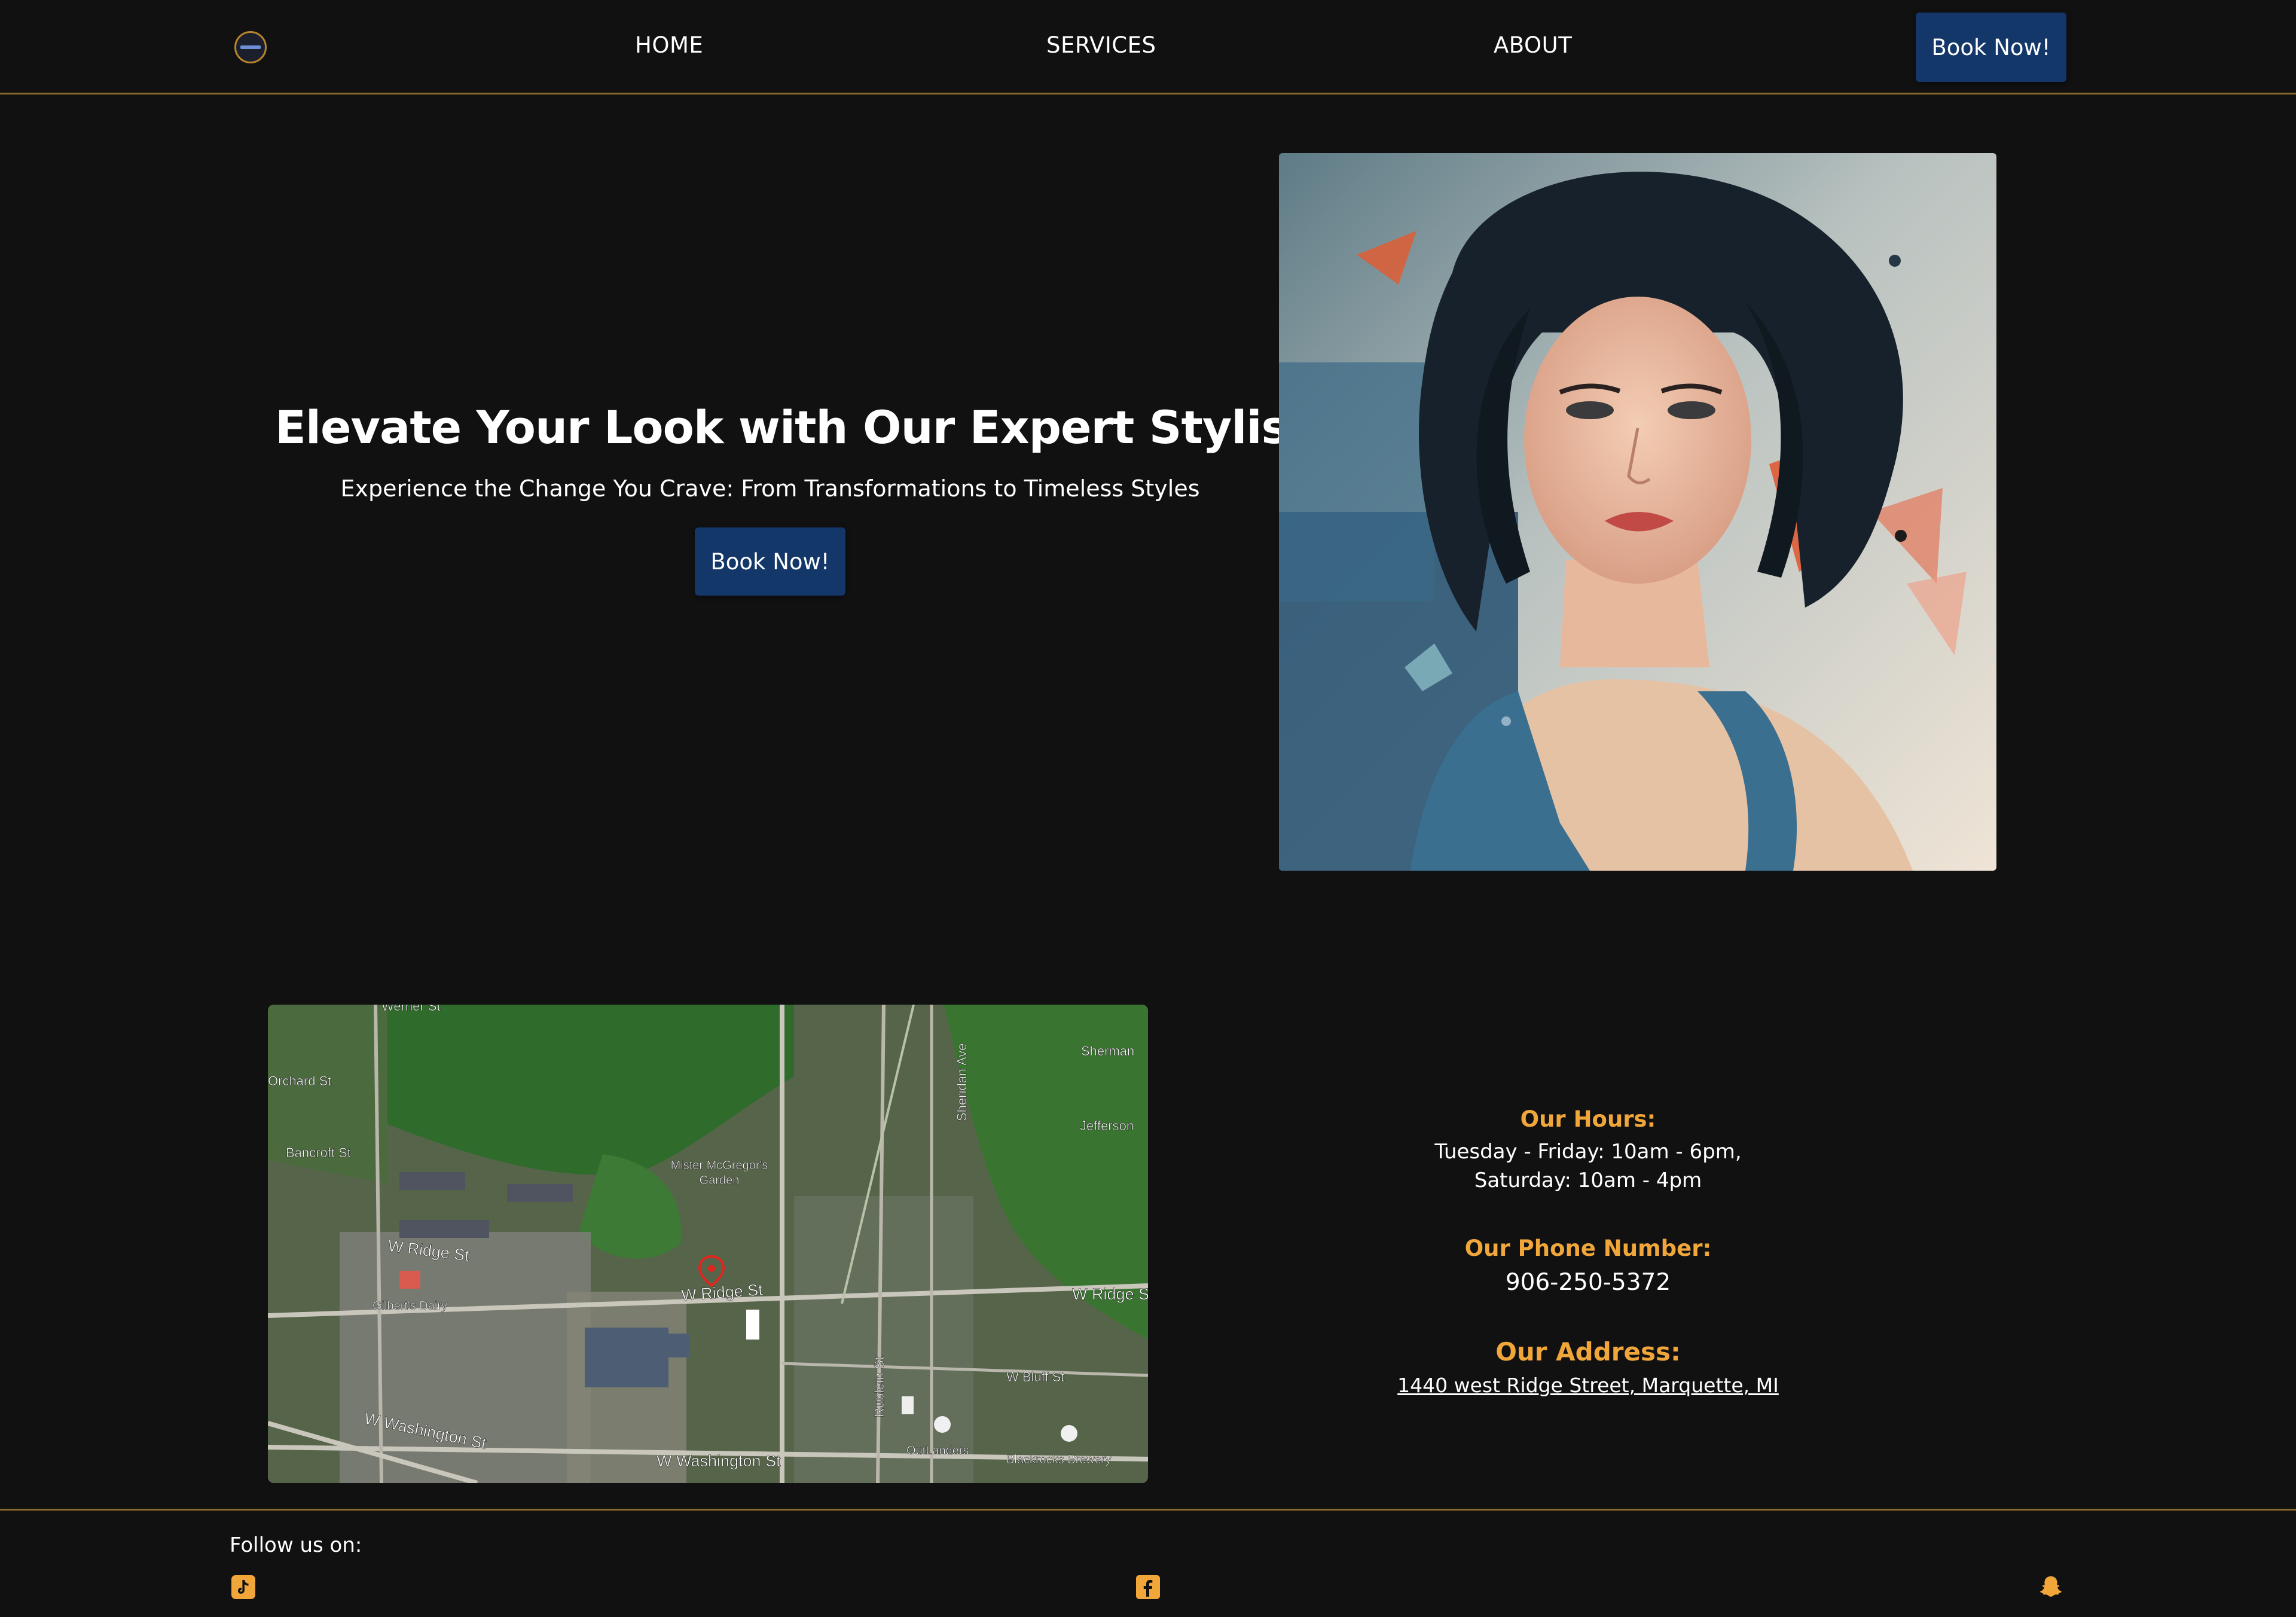  I want to click on hours-heading: Our Hours:, so click(1588, 1119).